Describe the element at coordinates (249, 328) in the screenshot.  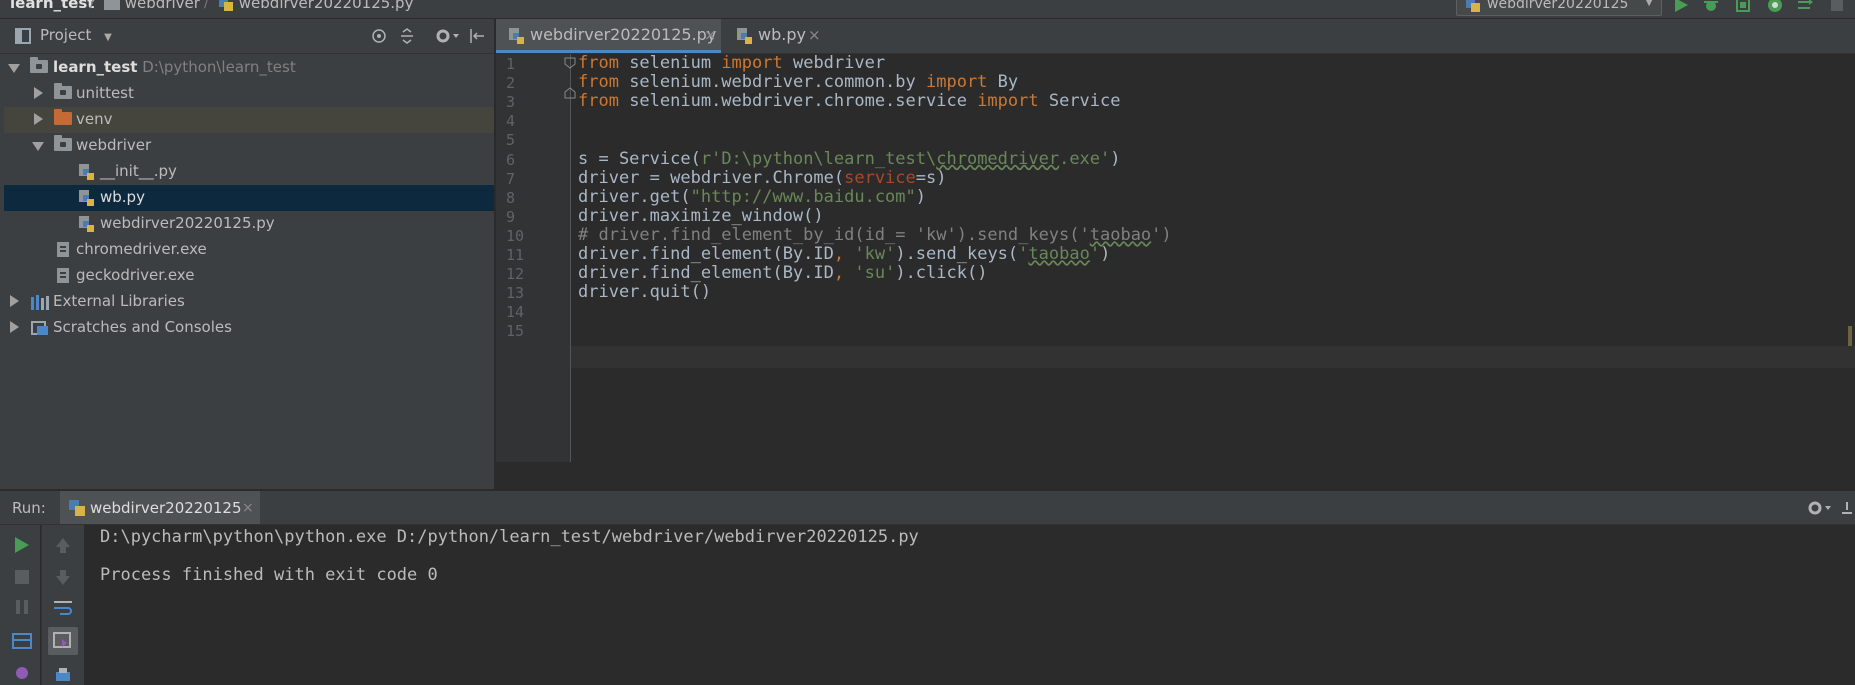
I see `tree-item-scratches: Scratches and Consoles` at that location.